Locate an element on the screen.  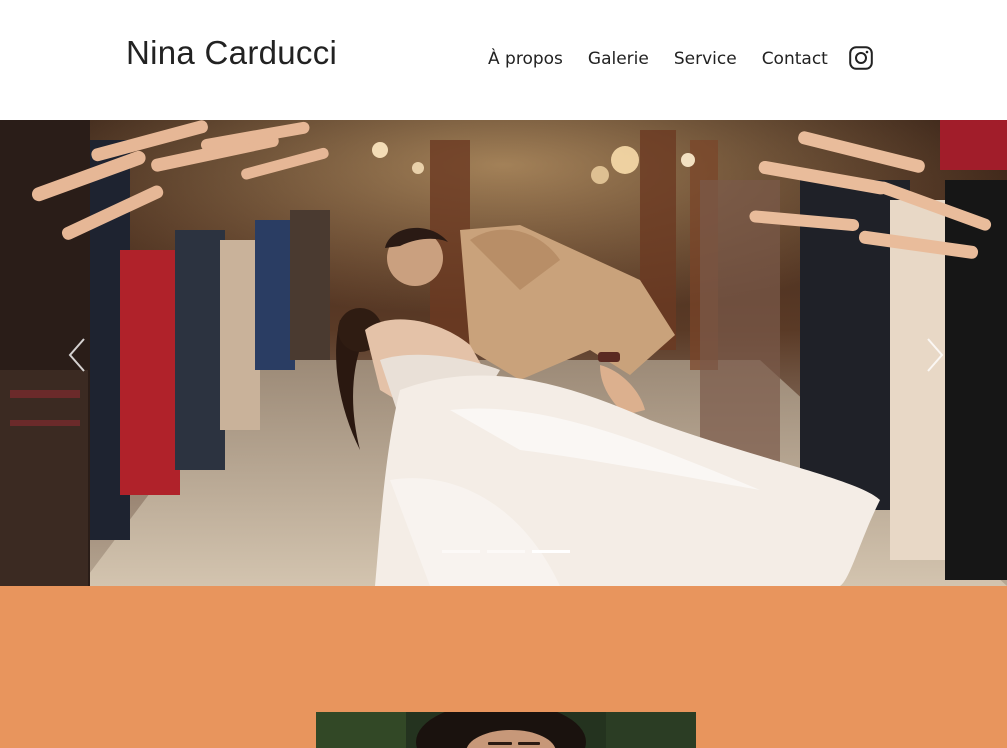
nav-link-gallery: Galerie is located at coordinates (618, 59).